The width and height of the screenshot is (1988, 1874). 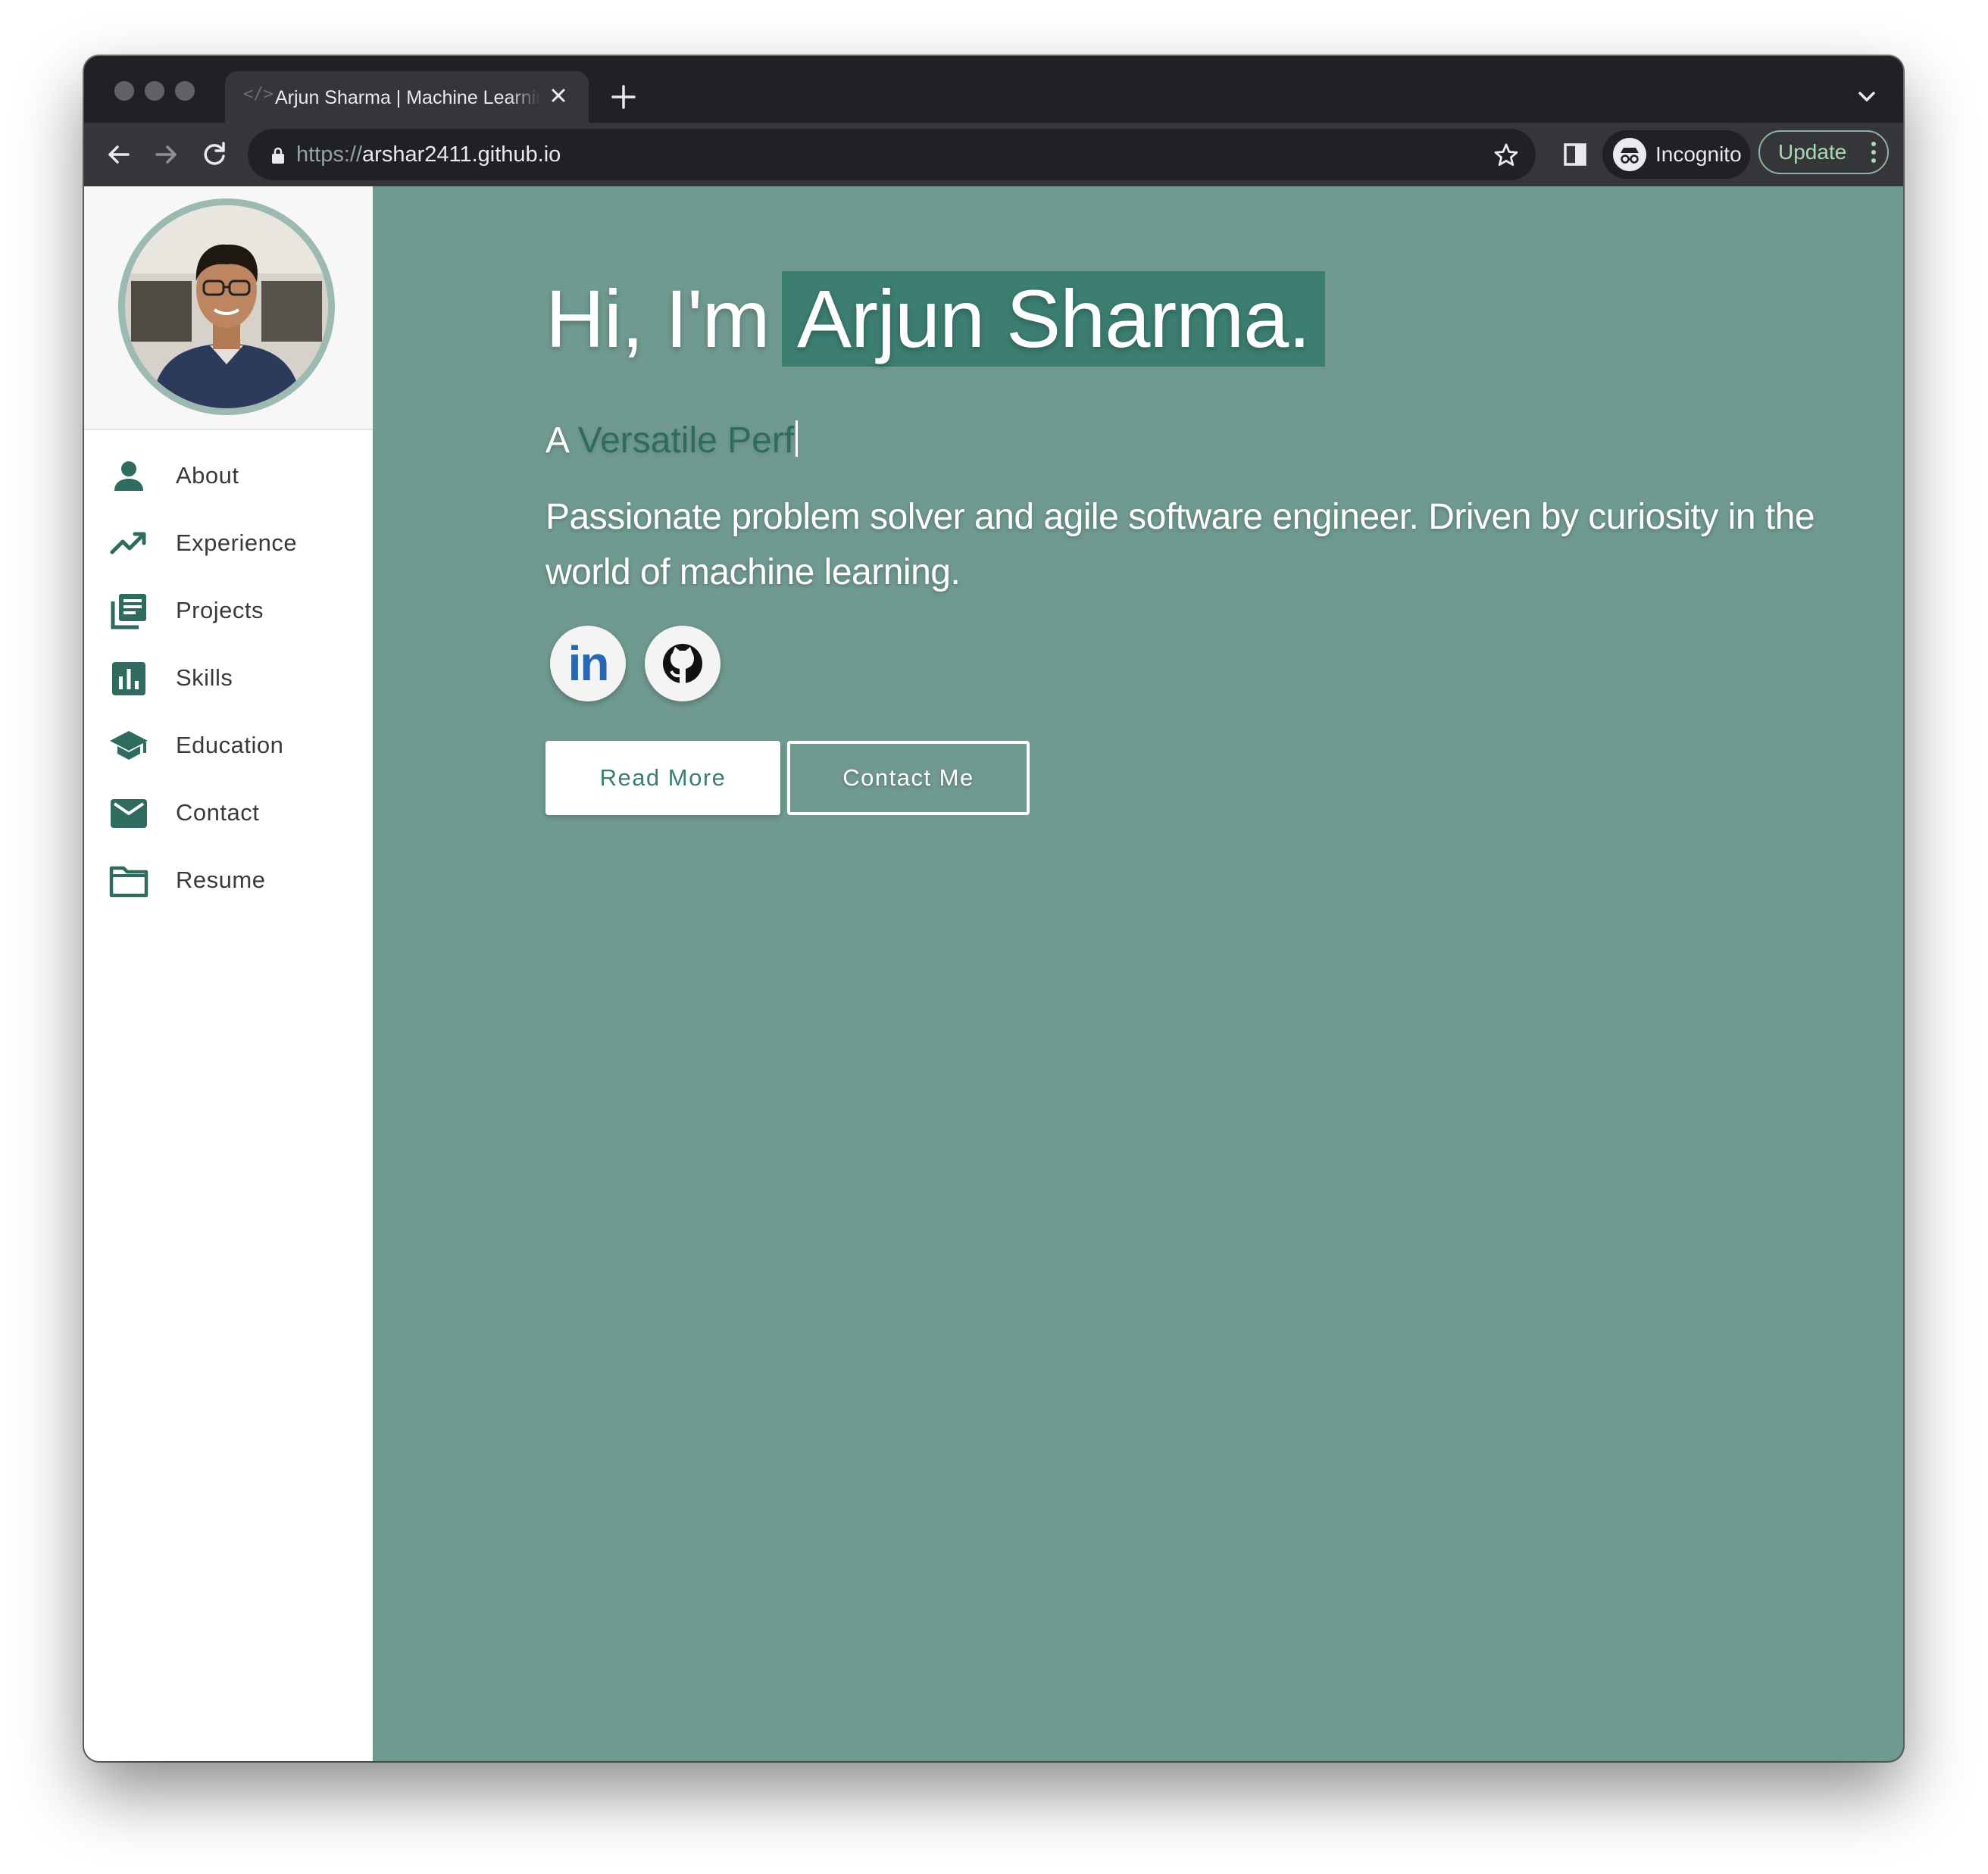 I want to click on linkedin-button: in, so click(x=588, y=663).